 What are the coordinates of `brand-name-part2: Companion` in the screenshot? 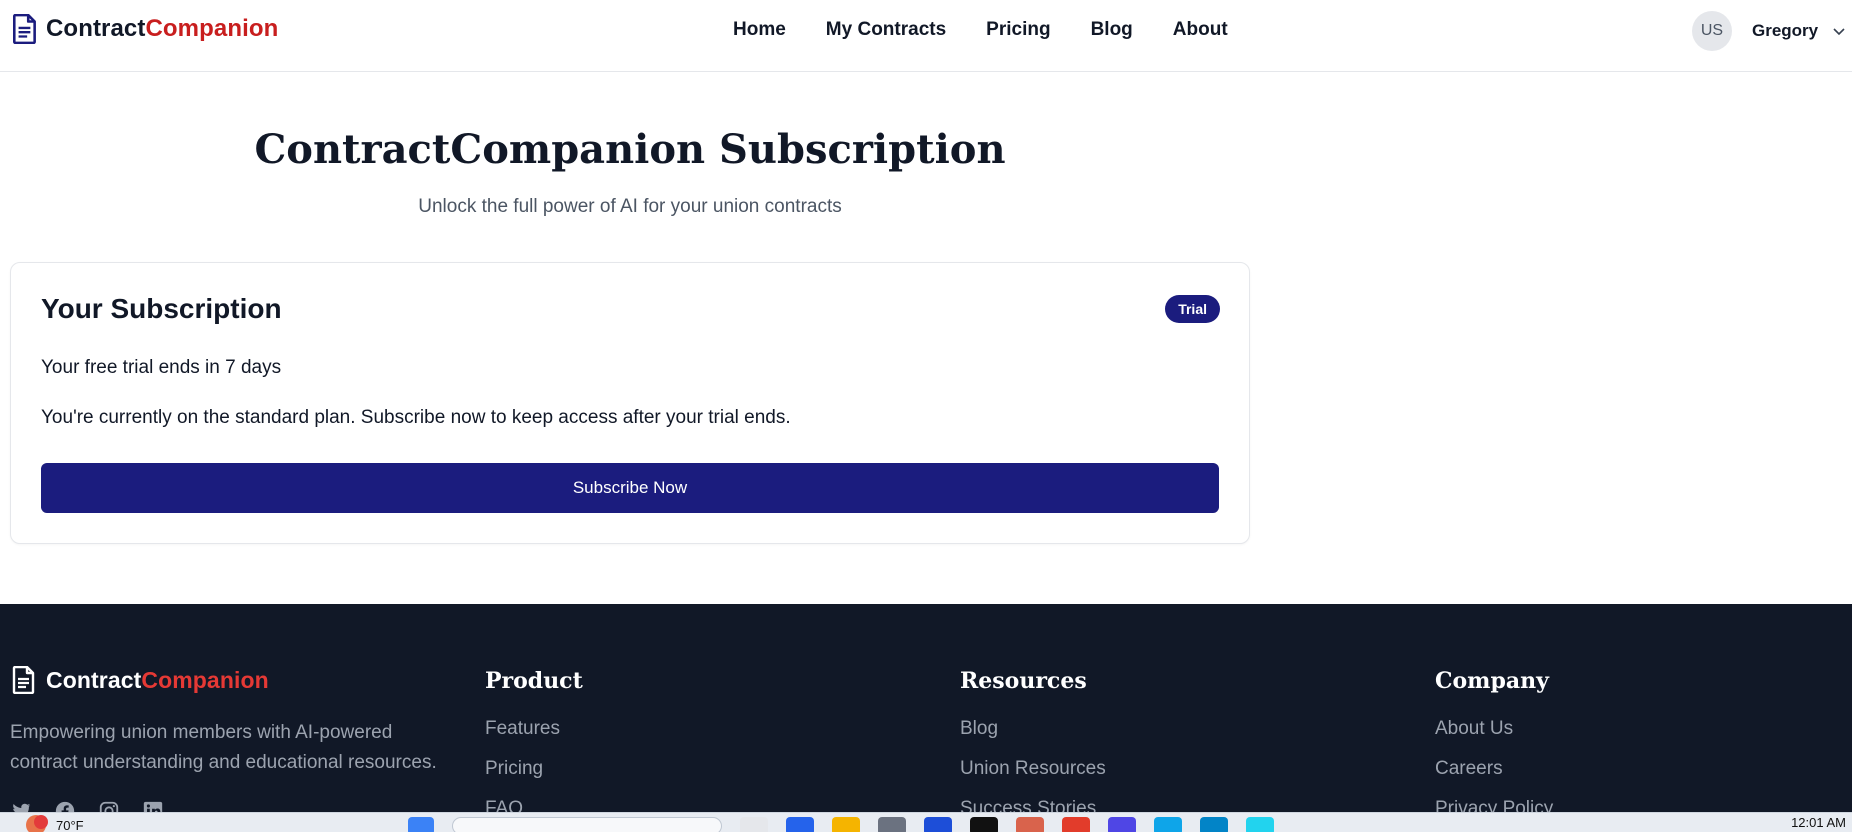 It's located at (212, 28).